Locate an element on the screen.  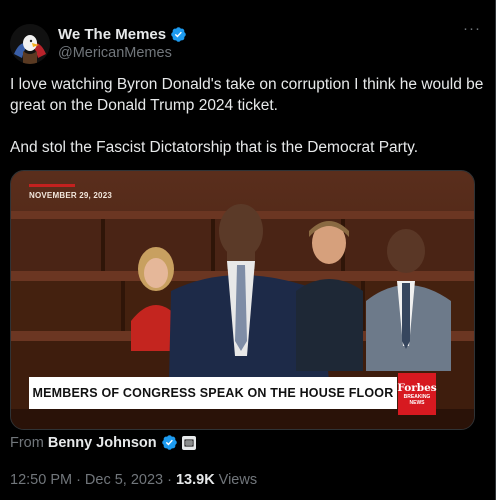
tweet-header: We The Memes @MericanMemes ··· is located at coordinates (247, 43).